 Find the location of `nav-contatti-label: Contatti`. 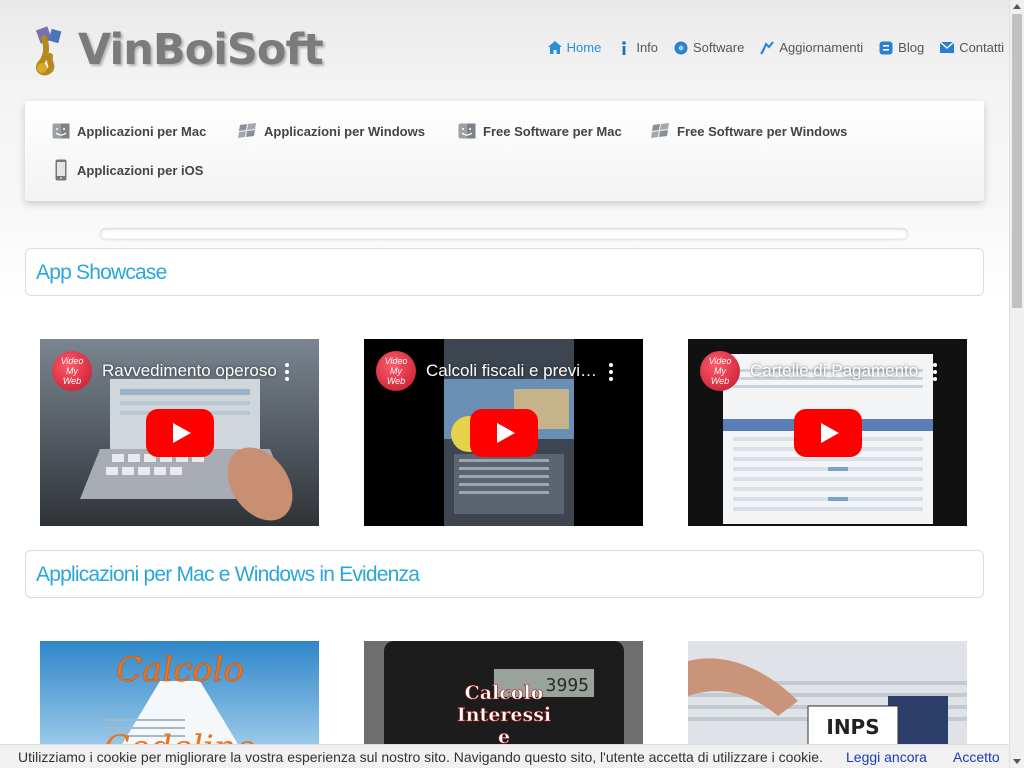

nav-contatti-label: Contatti is located at coordinates (981, 47).